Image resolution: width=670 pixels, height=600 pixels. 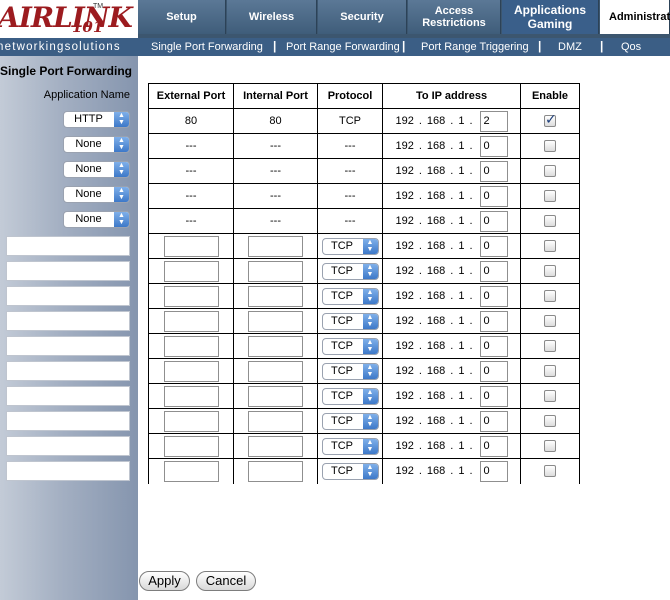 What do you see at coordinates (272, 17) in the screenshot?
I see `tab-wireless: Wireless` at bounding box center [272, 17].